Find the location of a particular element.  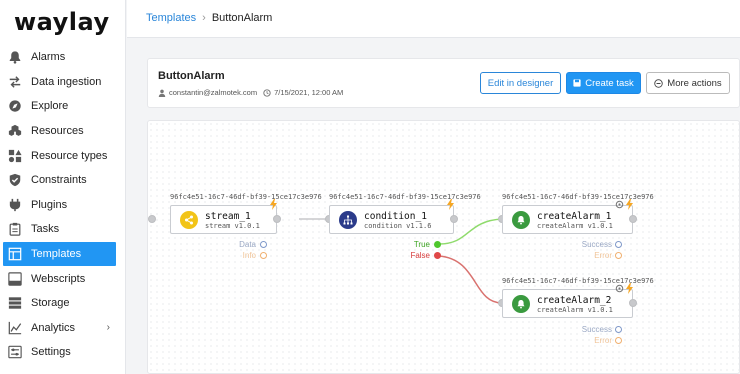

sidebar-item-analytics: Analytics › is located at coordinates (63, 328).